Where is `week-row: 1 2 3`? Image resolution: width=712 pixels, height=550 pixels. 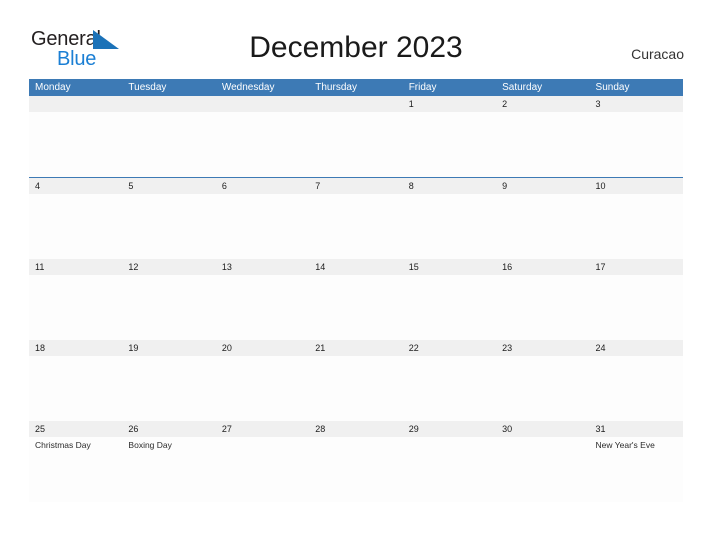 week-row: 1 2 3 is located at coordinates (356, 136).